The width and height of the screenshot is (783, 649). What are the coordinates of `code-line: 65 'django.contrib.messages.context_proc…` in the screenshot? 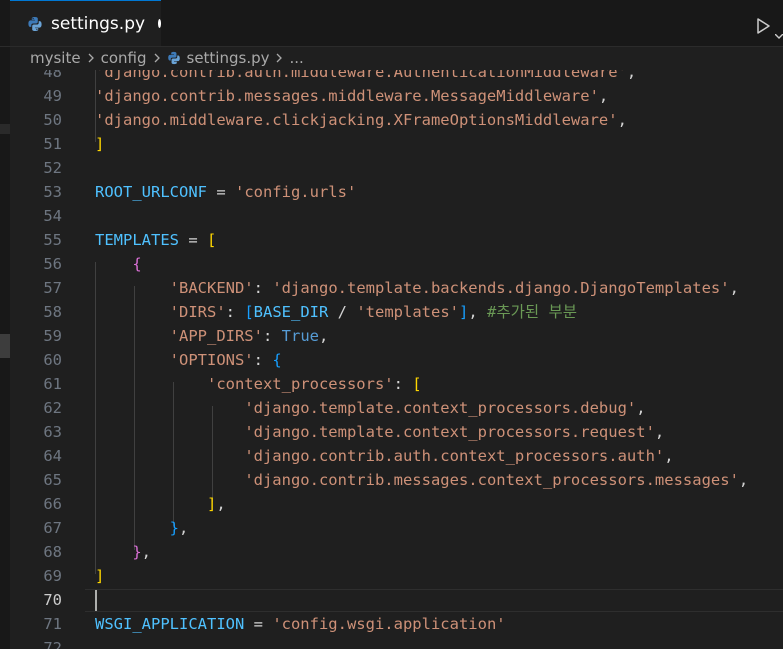 It's located at (396, 480).